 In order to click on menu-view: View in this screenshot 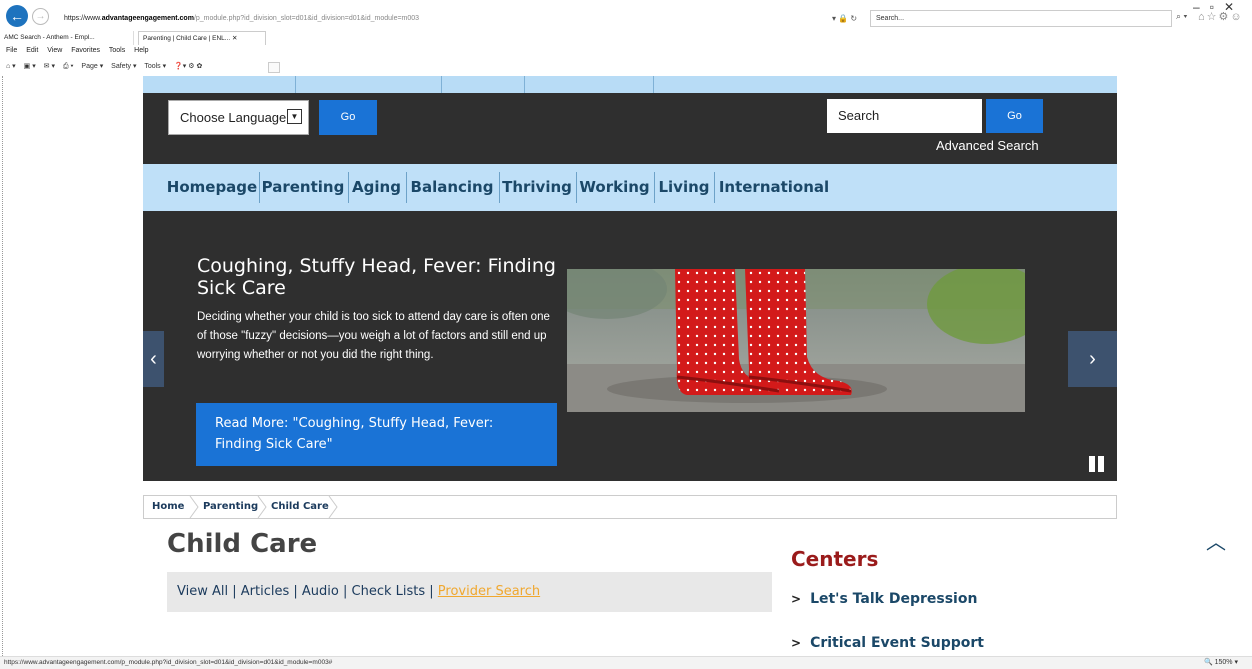, I will do `click(54, 50)`.